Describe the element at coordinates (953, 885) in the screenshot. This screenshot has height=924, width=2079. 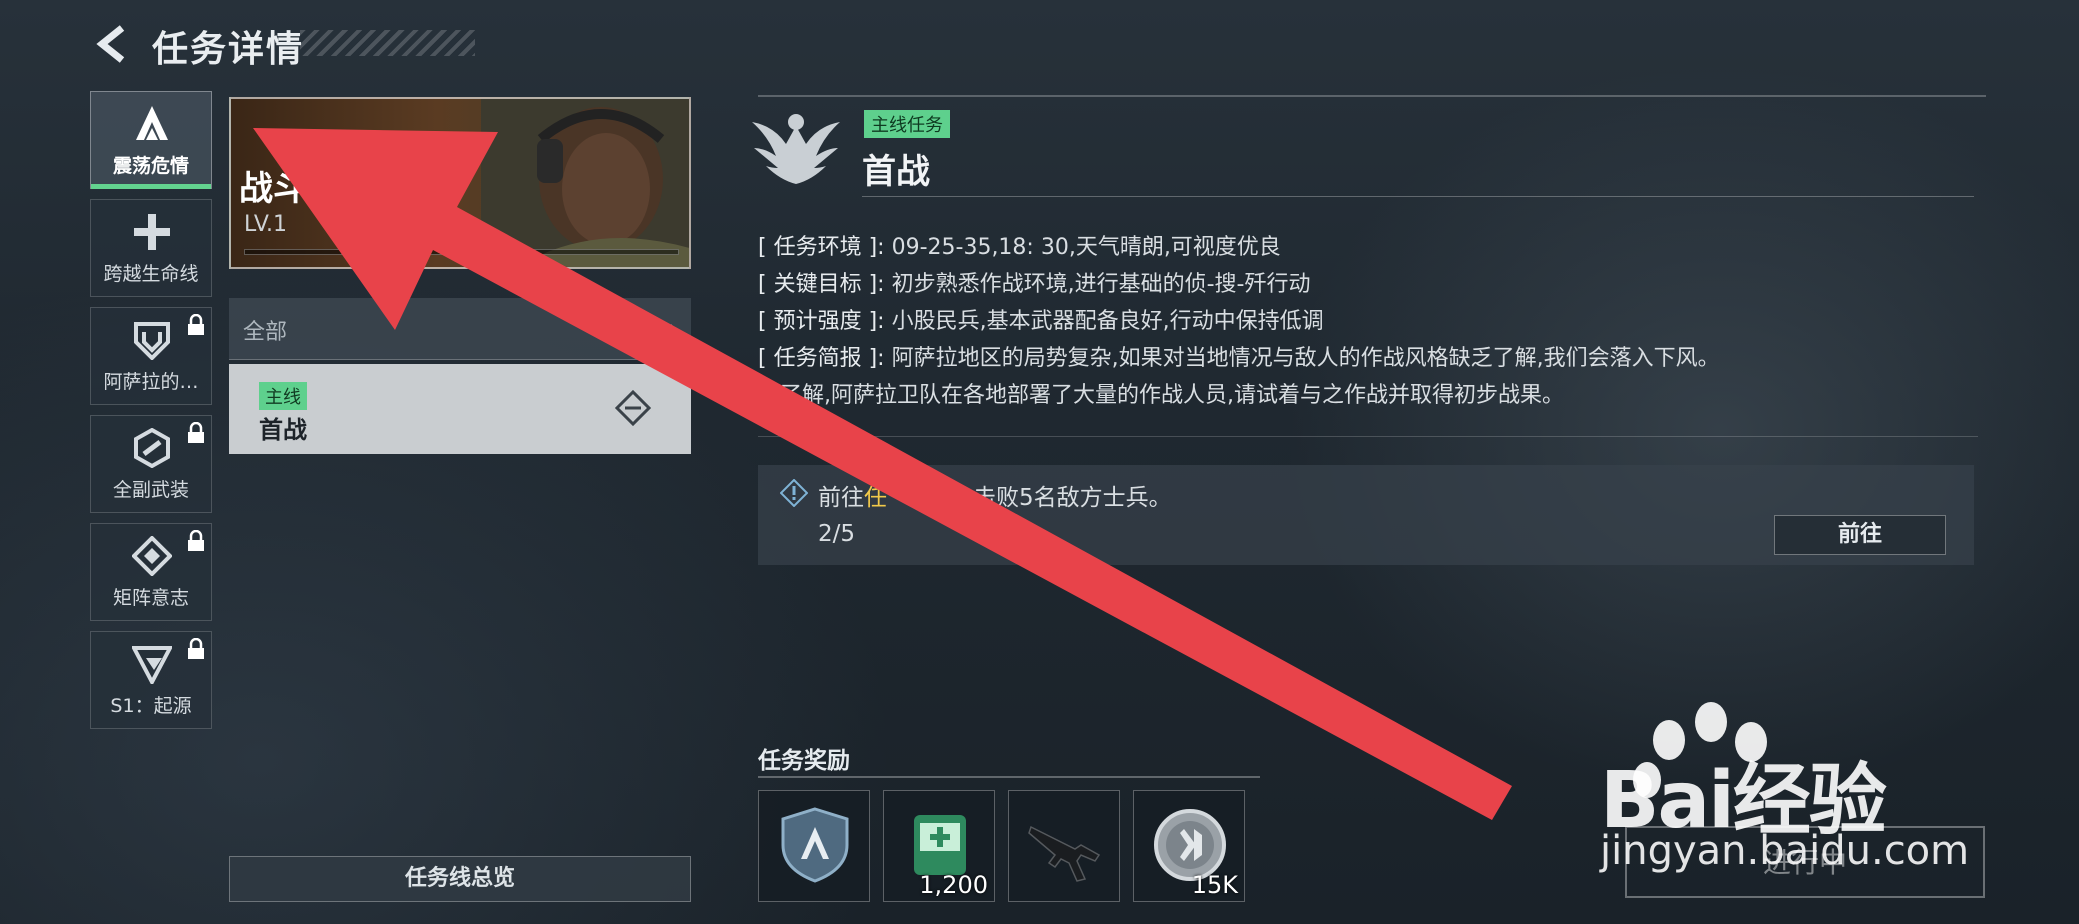
I see `reward-count: 1,200` at that location.